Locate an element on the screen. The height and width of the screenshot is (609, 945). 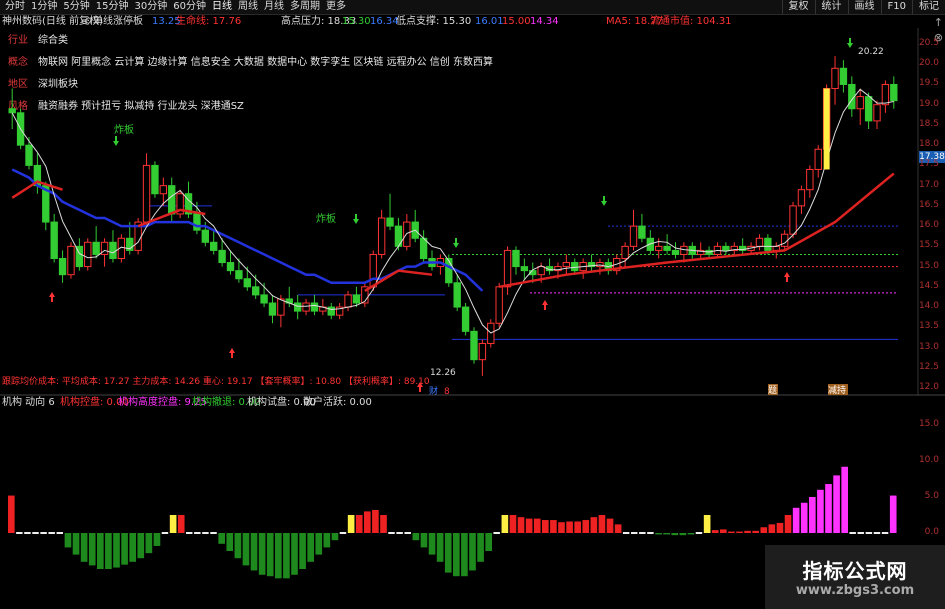
price-tick: 14.0 is located at coordinates (928, 306).